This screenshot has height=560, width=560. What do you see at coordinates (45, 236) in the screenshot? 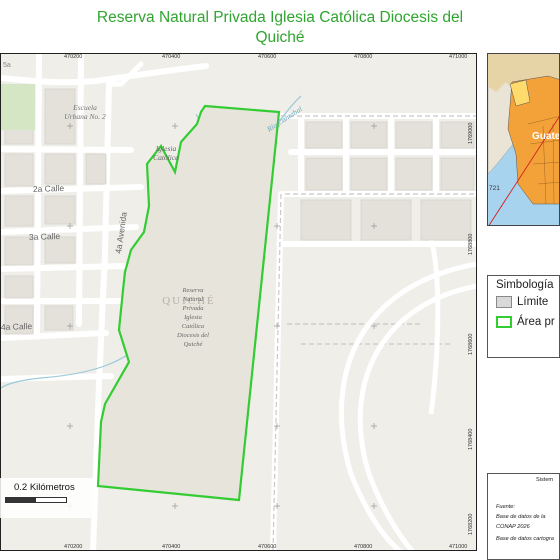
I see `street-label-3a: 3a Calle` at bounding box center [45, 236].